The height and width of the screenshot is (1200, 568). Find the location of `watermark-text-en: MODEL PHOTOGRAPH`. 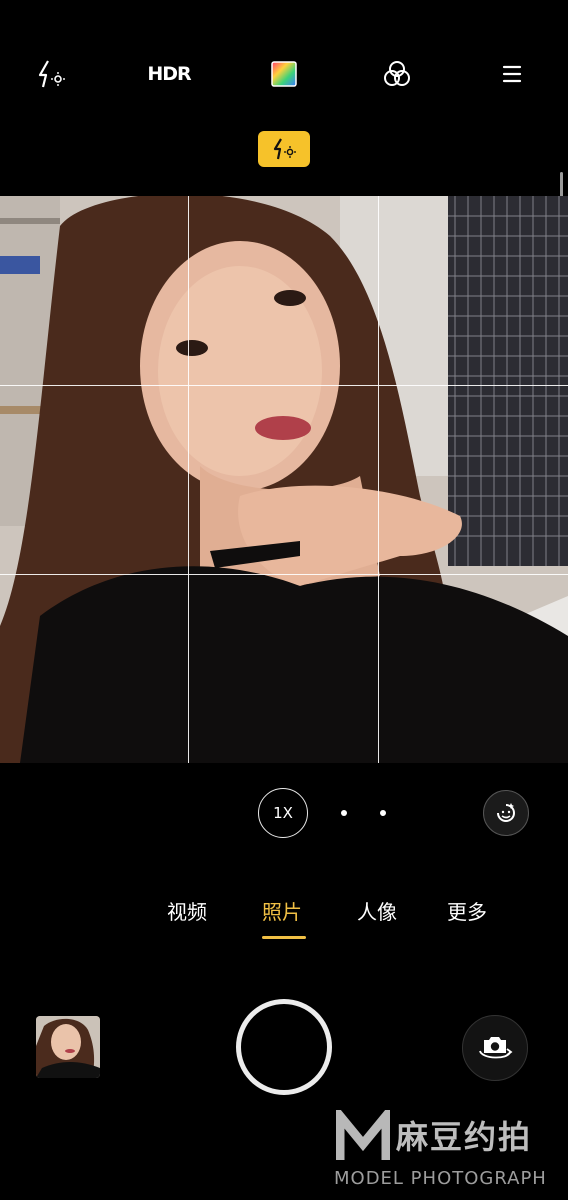

watermark-text-en: MODEL PHOTOGRAPH is located at coordinates (440, 1178).